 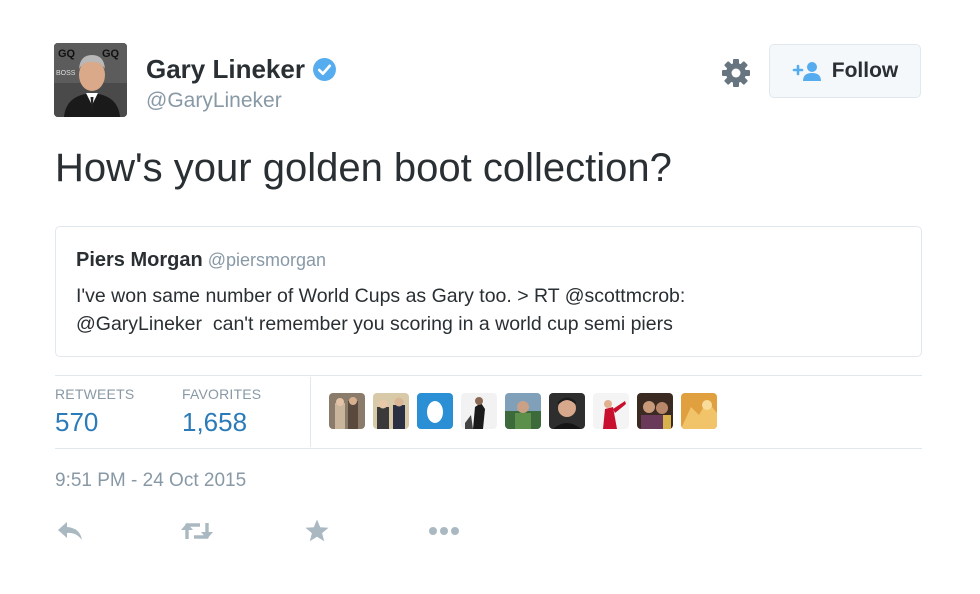 I want to click on follow-button: Follow, so click(x=845, y=71).